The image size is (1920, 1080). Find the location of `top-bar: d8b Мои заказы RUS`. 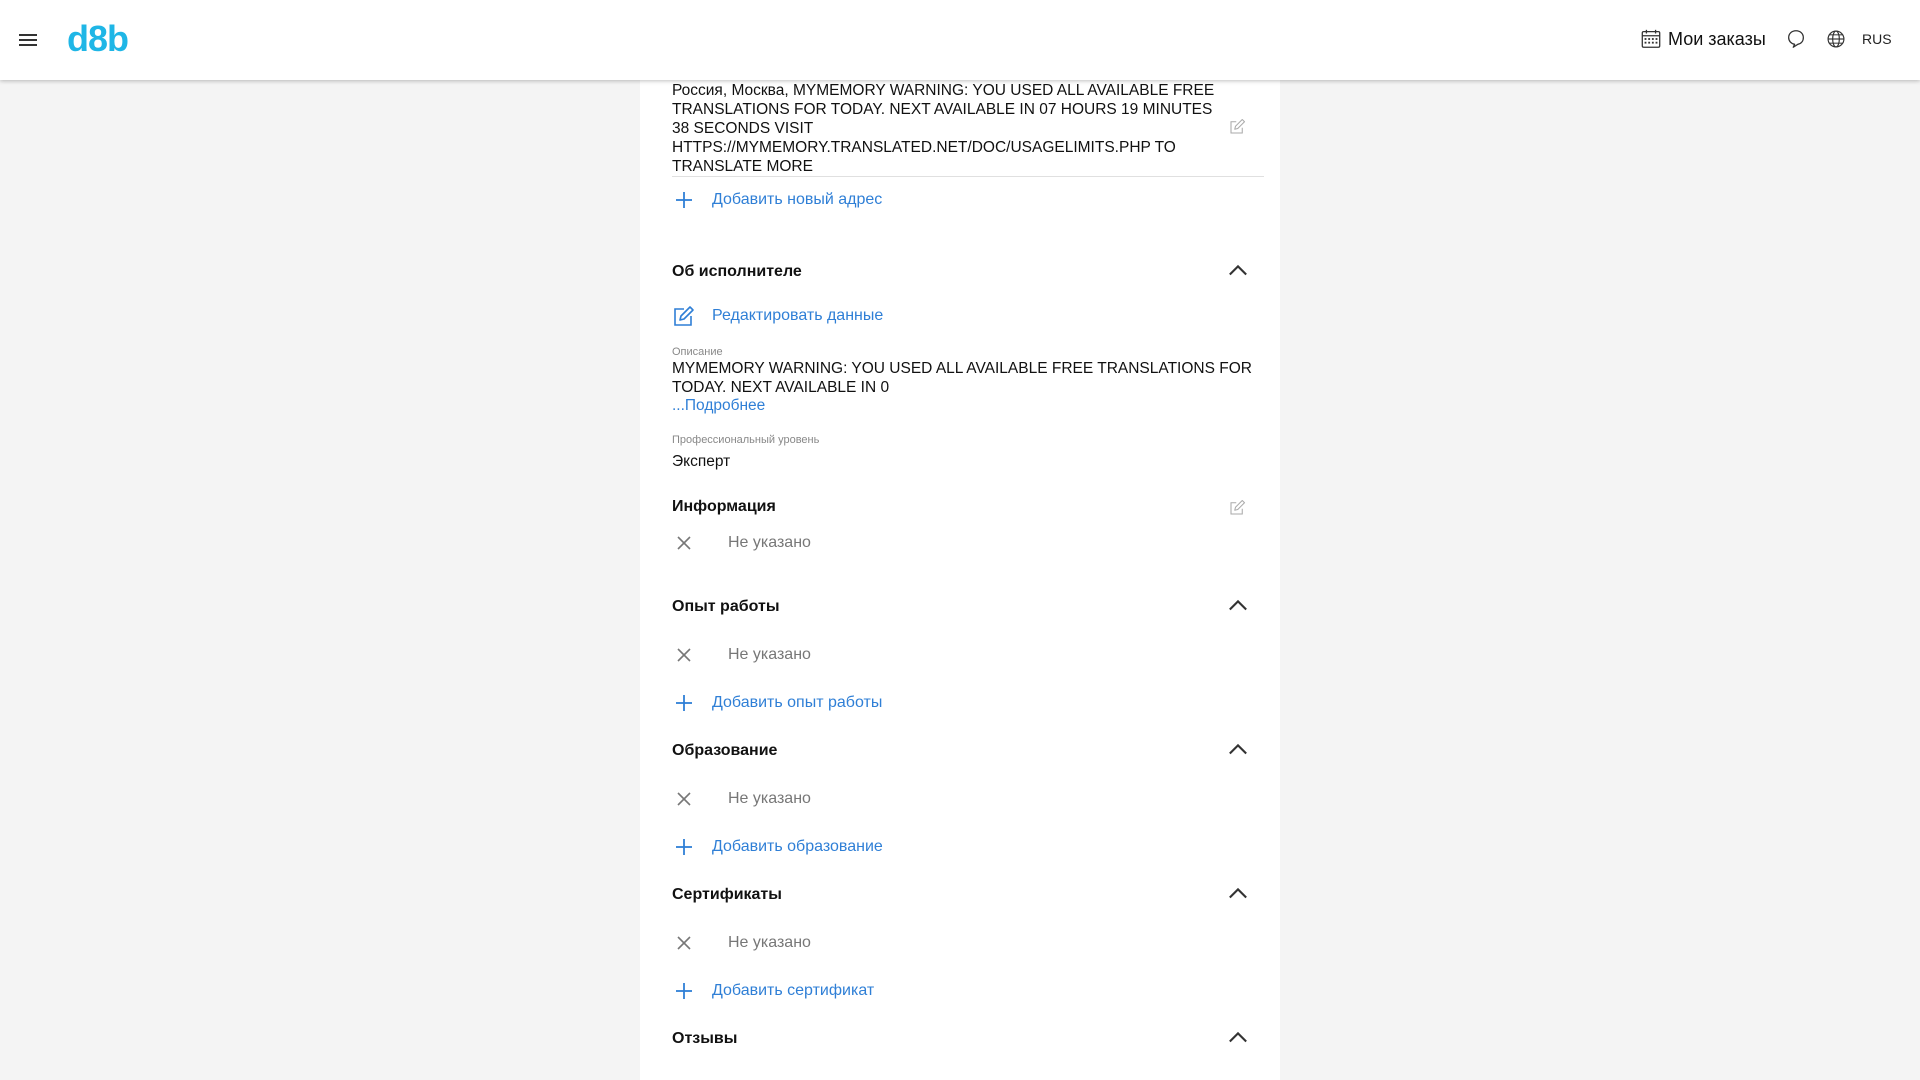

top-bar: d8b Мои заказы RUS is located at coordinates (960, 40).